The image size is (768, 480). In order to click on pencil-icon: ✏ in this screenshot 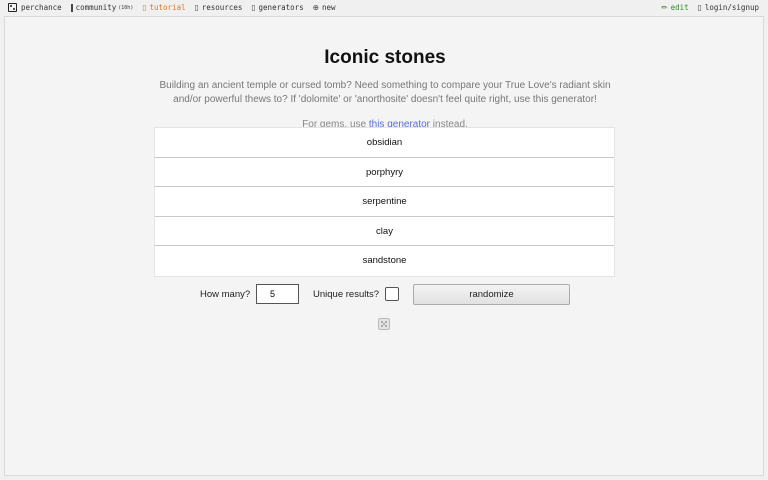, I will do `click(664, 7)`.